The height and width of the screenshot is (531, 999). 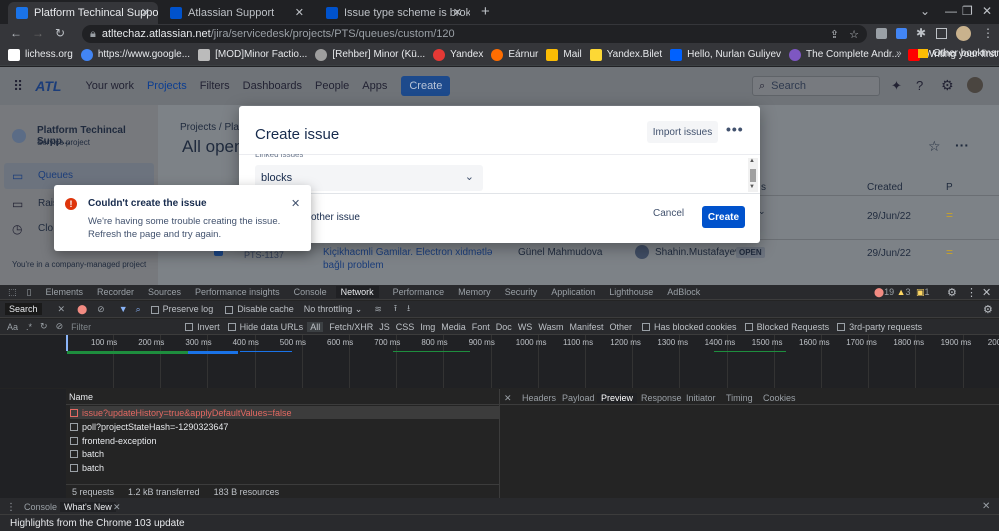 What do you see at coordinates (735, 129) in the screenshot?
I see `modal-more-icon: •••` at bounding box center [735, 129].